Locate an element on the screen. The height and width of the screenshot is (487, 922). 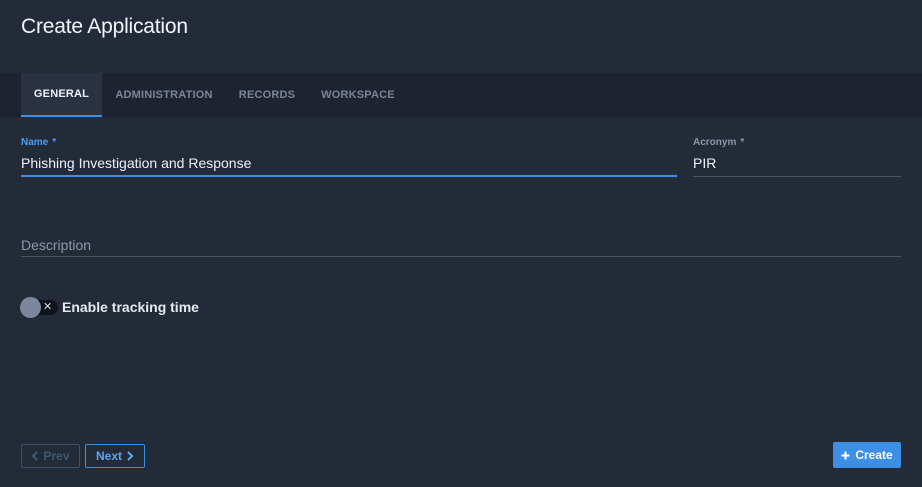
create-button-label: Create is located at coordinates (874, 455).